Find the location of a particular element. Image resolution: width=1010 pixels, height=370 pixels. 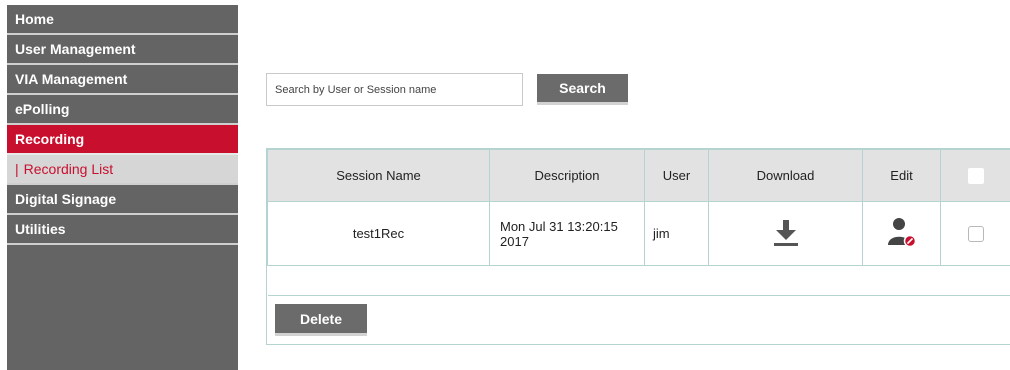

sidebar-subitem-marker: | is located at coordinates (17, 169).